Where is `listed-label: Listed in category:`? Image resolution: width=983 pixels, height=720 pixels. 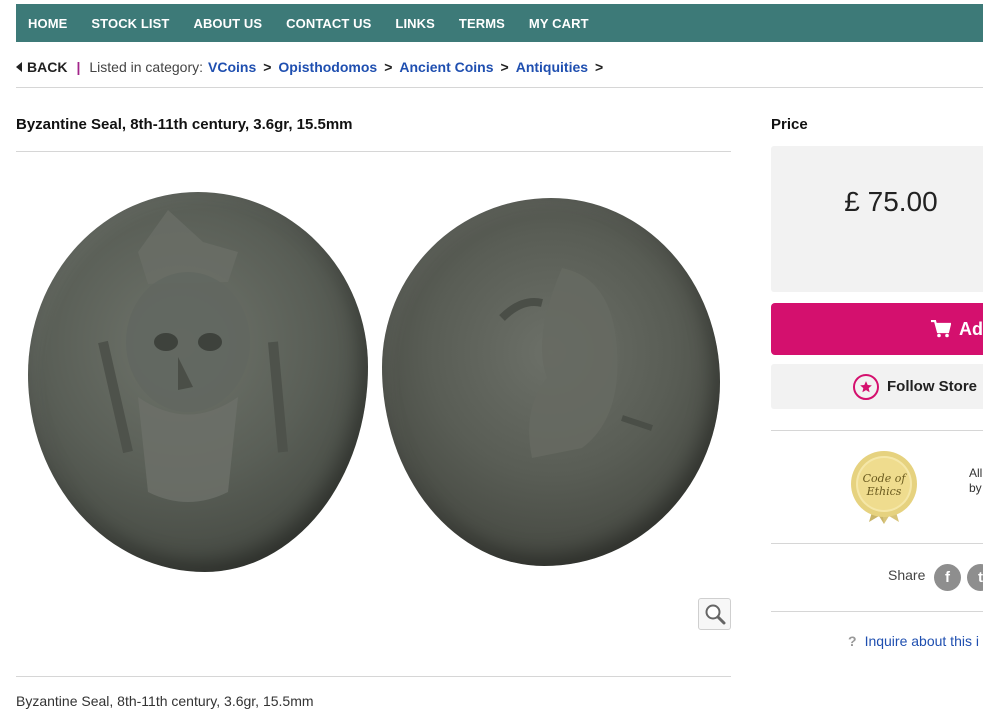 listed-label: Listed in category: is located at coordinates (146, 67).